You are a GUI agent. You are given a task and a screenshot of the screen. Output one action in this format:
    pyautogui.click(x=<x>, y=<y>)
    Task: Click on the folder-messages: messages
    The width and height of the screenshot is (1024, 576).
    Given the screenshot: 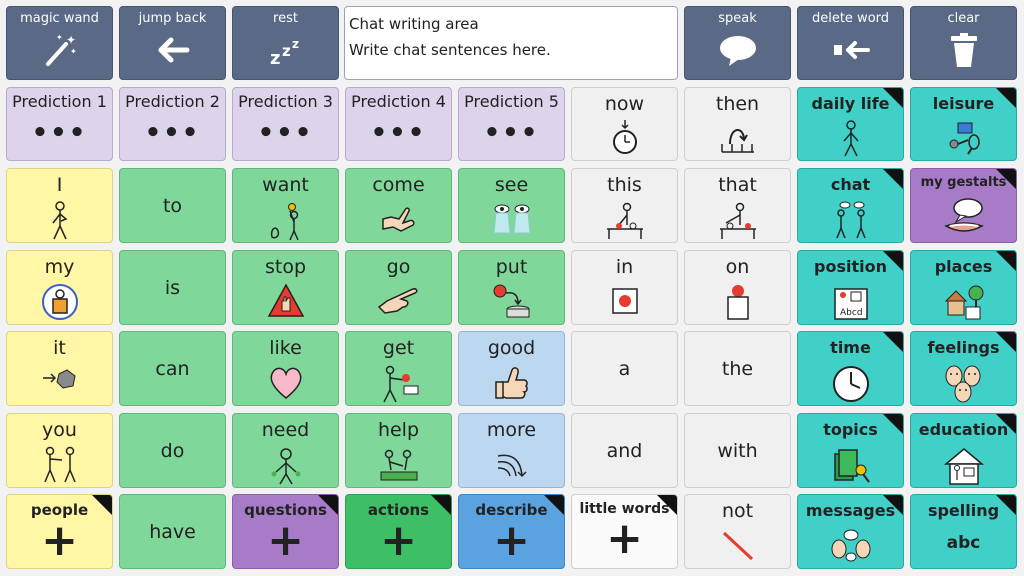 What is the action you would take?
    pyautogui.click(x=850, y=531)
    